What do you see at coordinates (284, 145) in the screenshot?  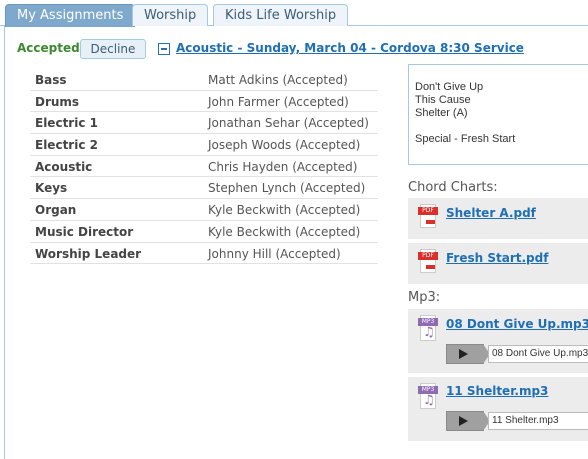 I see `person-label: Joseph Woods (Accepted)` at bounding box center [284, 145].